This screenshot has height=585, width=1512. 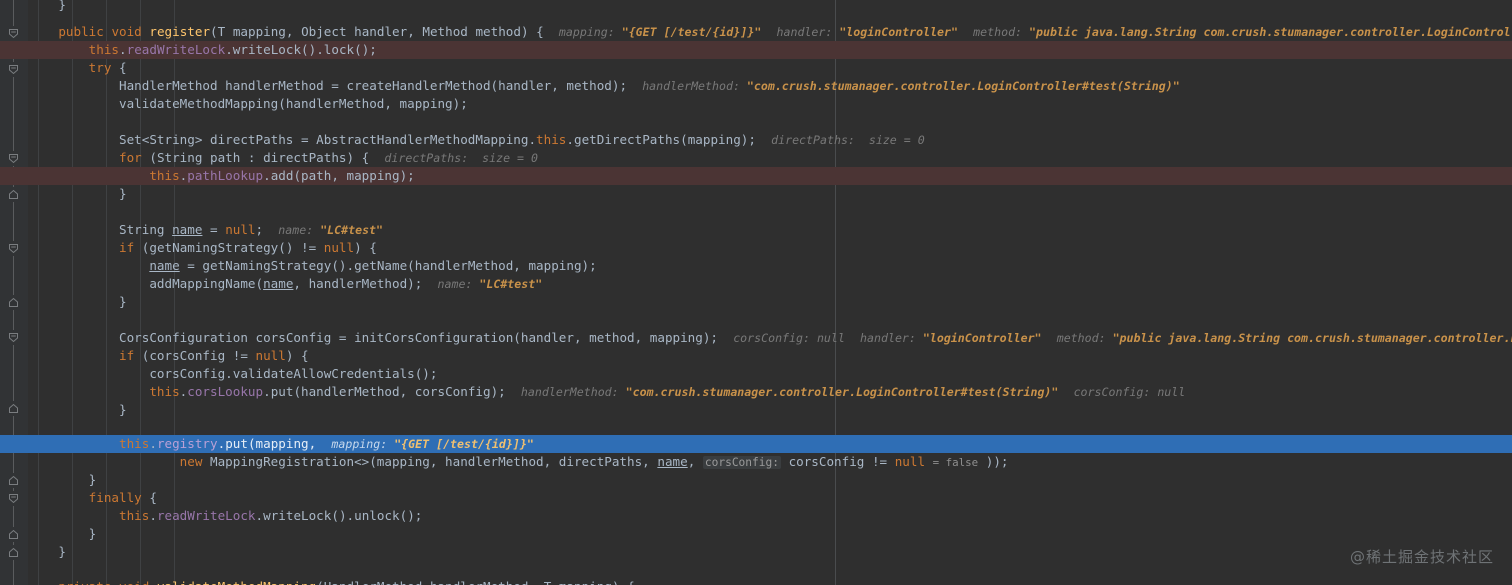 What do you see at coordinates (756, 374) in the screenshot?
I see `code-line: corsConfig.validateAllowCredentials();` at bounding box center [756, 374].